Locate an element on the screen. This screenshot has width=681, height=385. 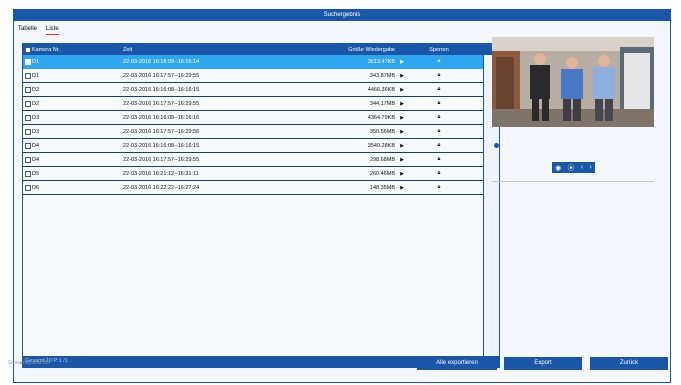
row-camera: D6 is located at coordinates (73, 187).